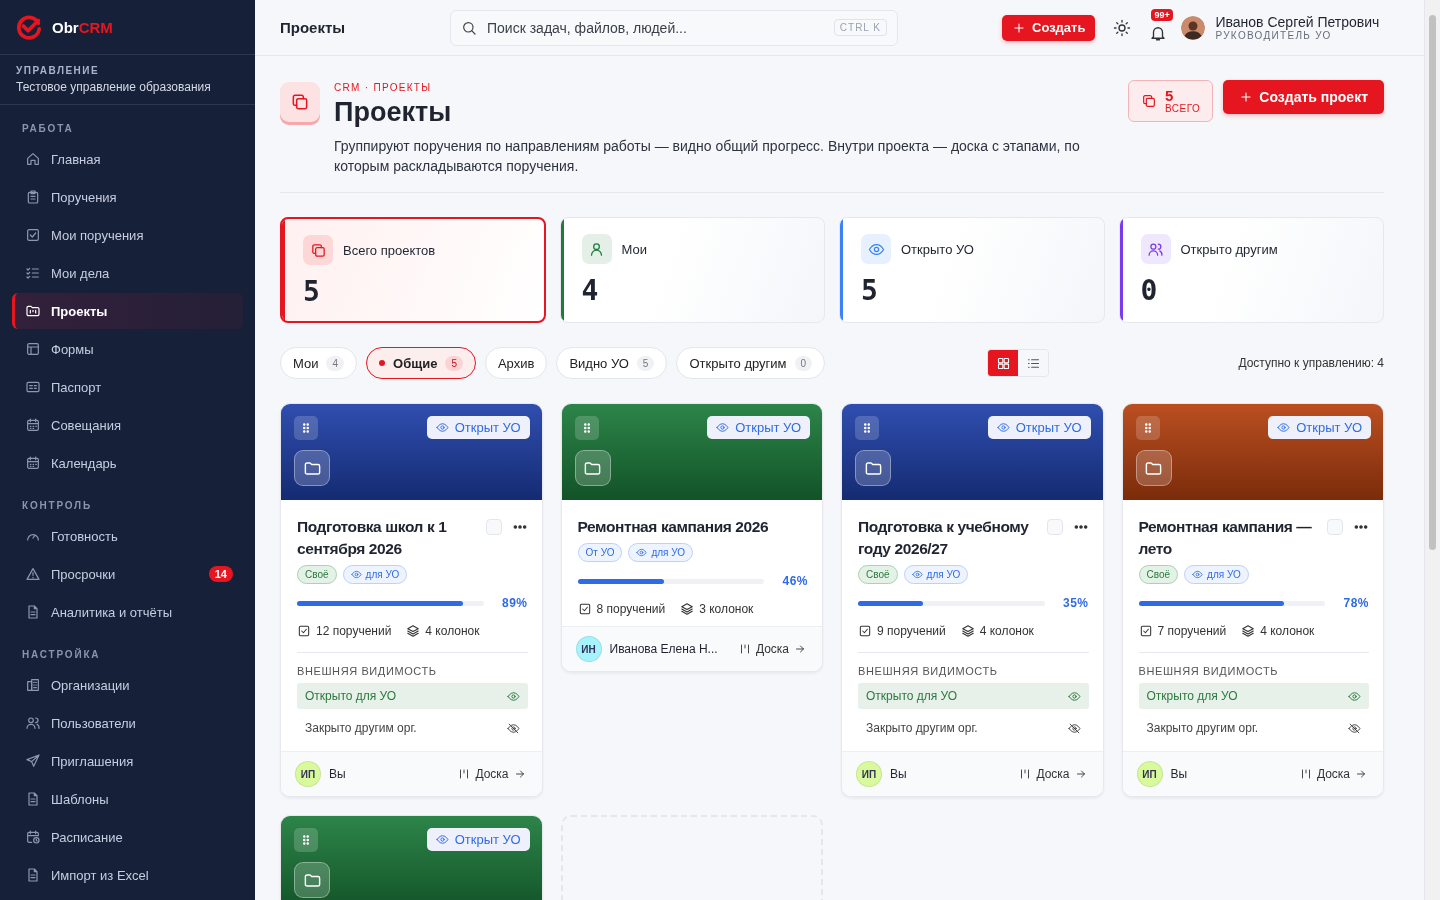  What do you see at coordinates (127, 387) in the screenshot?
I see `sidebar-item: Паспорт` at bounding box center [127, 387].